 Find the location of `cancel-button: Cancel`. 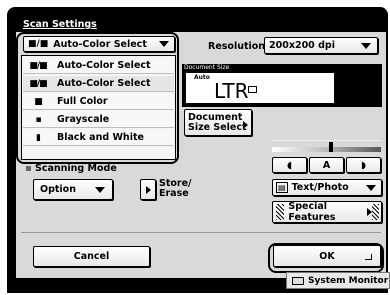

cancel-button: Cancel is located at coordinates (91, 256).